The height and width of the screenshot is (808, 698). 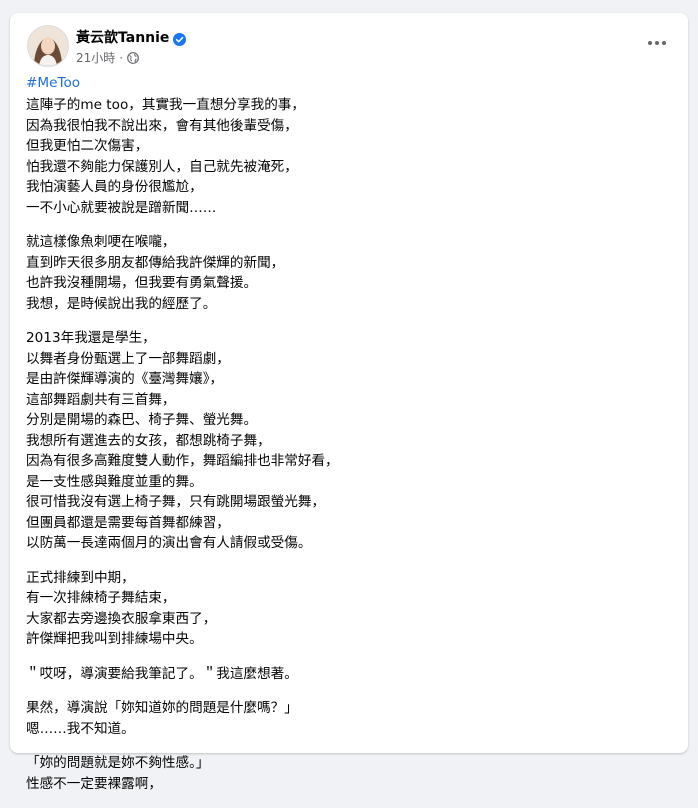 I want to click on post-text-line: 我想所有選進去的女孩，都想跳椅子舞，, so click(x=148, y=440).